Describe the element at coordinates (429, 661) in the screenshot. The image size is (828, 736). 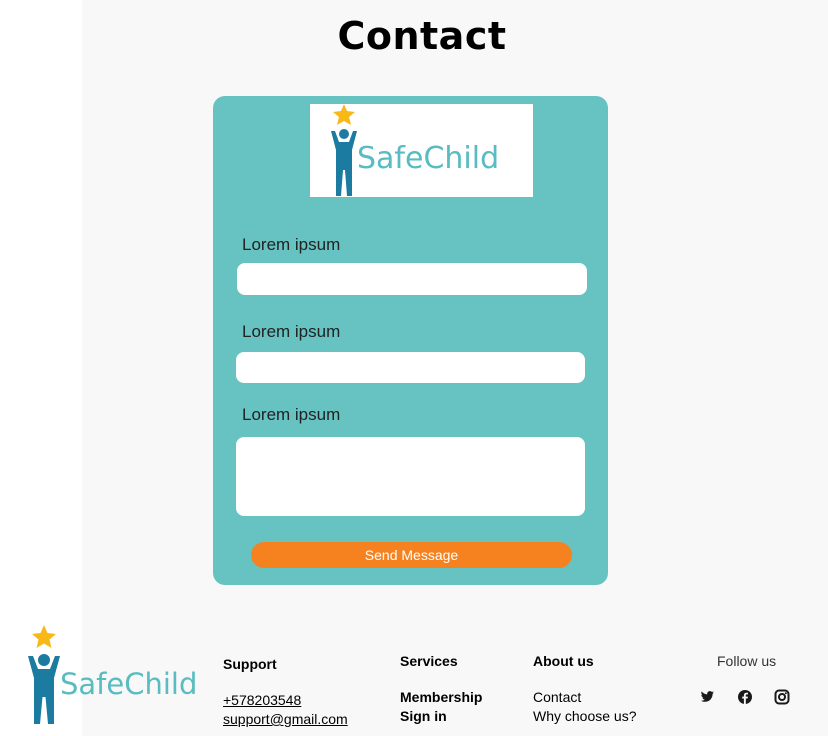
I see `footer-services-heading: Services` at that location.